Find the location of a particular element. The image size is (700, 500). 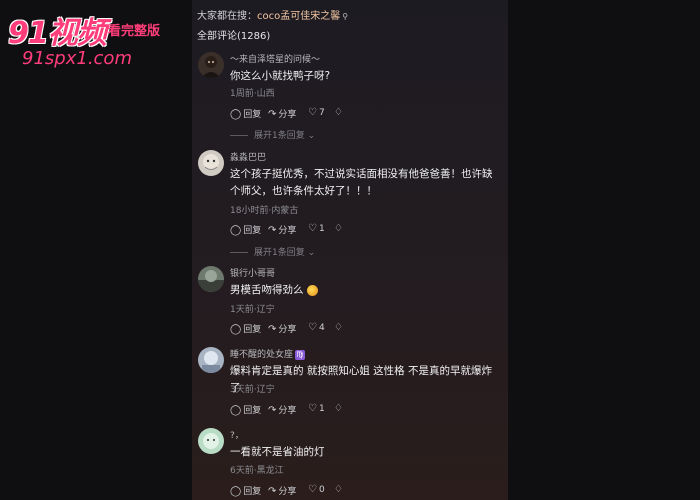

zodiac-icon: ♍ is located at coordinates (300, 355).